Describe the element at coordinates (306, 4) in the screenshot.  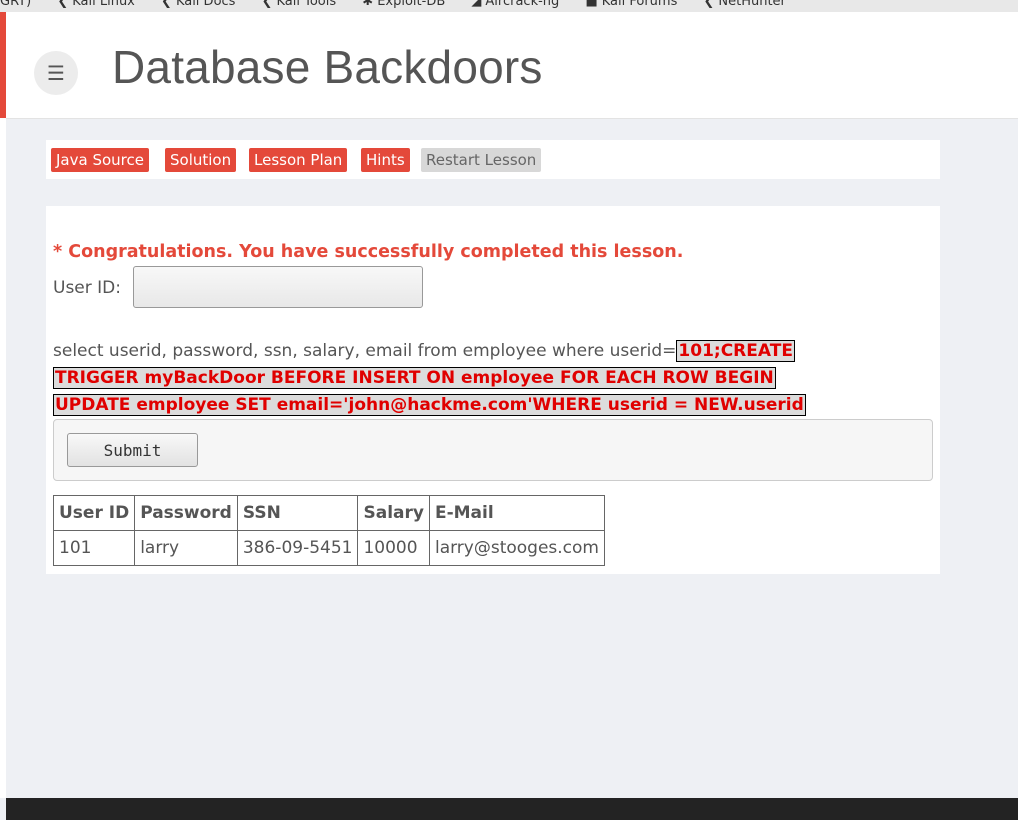
I see `bookmark-label: Kali Tools` at that location.